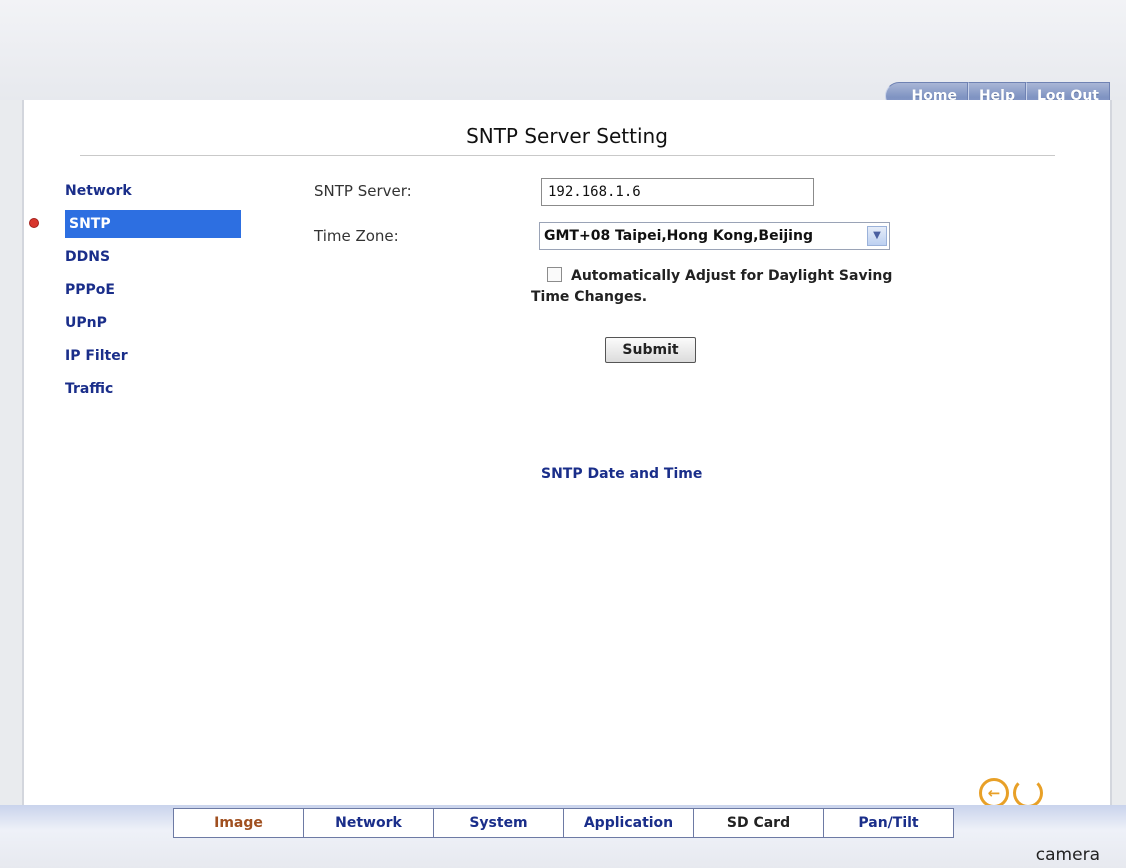  Describe the element at coordinates (1028, 793) in the screenshot. I see `refresh-icon` at that location.